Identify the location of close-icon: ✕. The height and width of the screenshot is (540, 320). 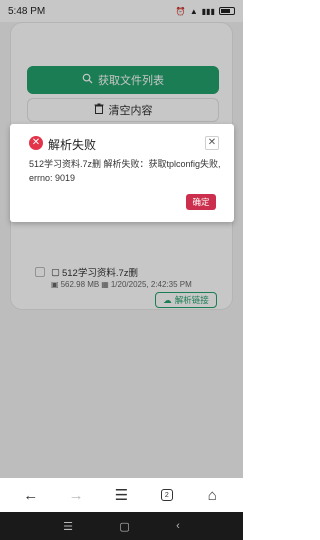
(212, 143).